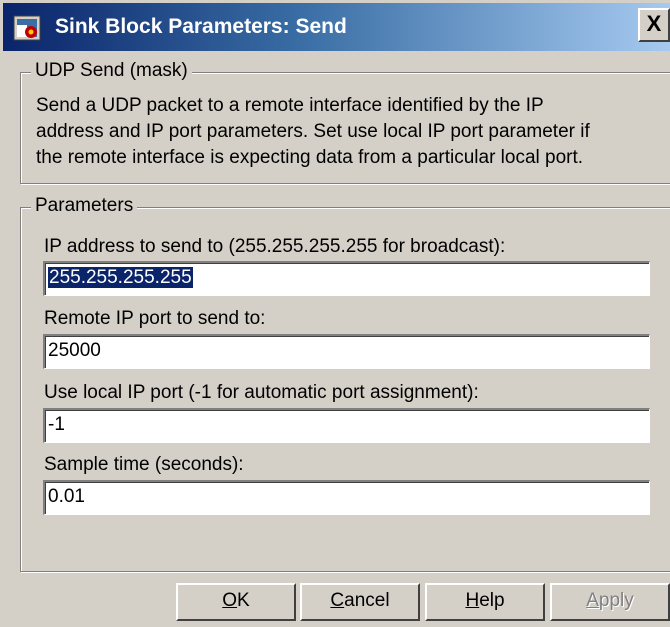 The width and height of the screenshot is (670, 627). Describe the element at coordinates (230, 600) in the screenshot. I see `ok-mnemonic: O` at that location.